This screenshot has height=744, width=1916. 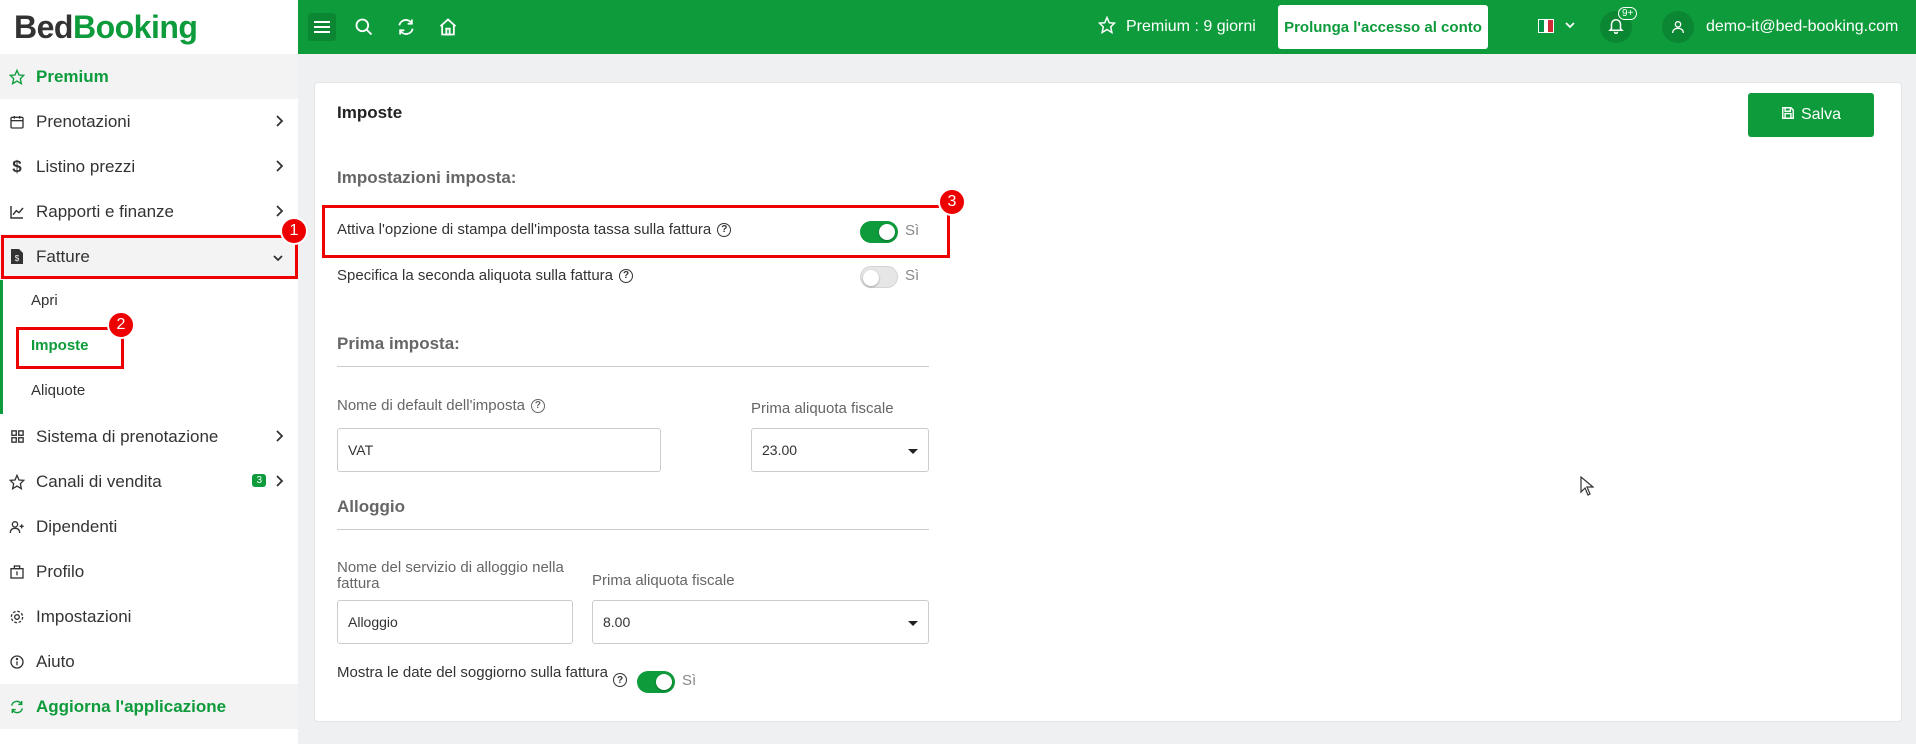 I want to click on annotation-badge-1: 1, so click(x=294, y=231).